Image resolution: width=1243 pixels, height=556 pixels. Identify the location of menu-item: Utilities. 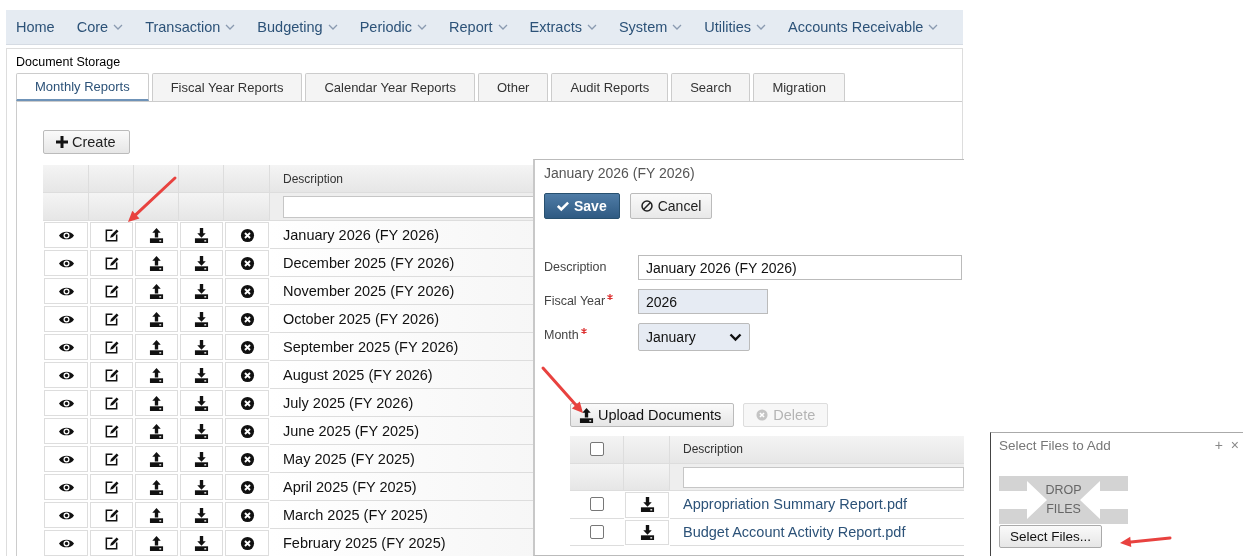
(735, 27).